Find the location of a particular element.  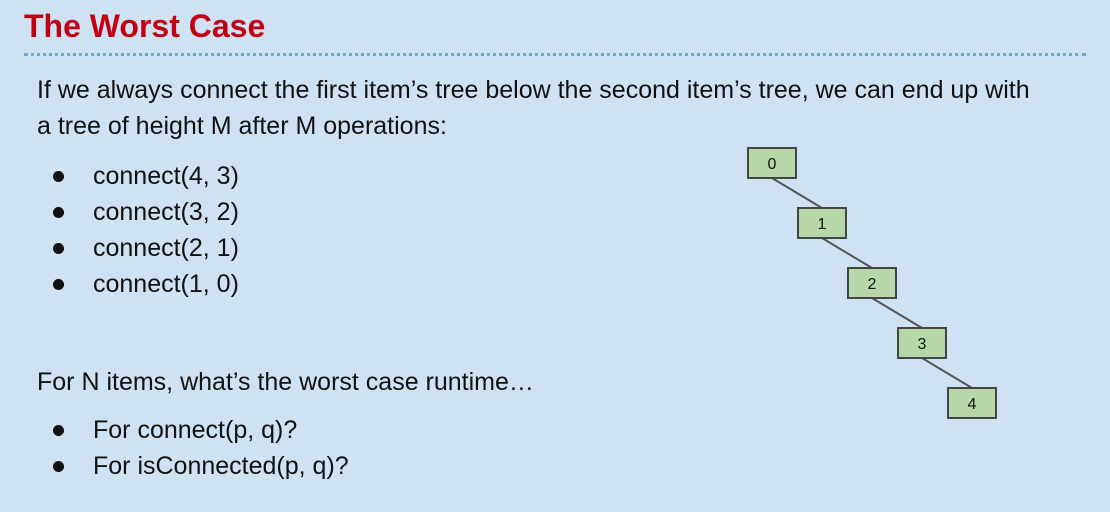

tree-node: 1 is located at coordinates (822, 223).